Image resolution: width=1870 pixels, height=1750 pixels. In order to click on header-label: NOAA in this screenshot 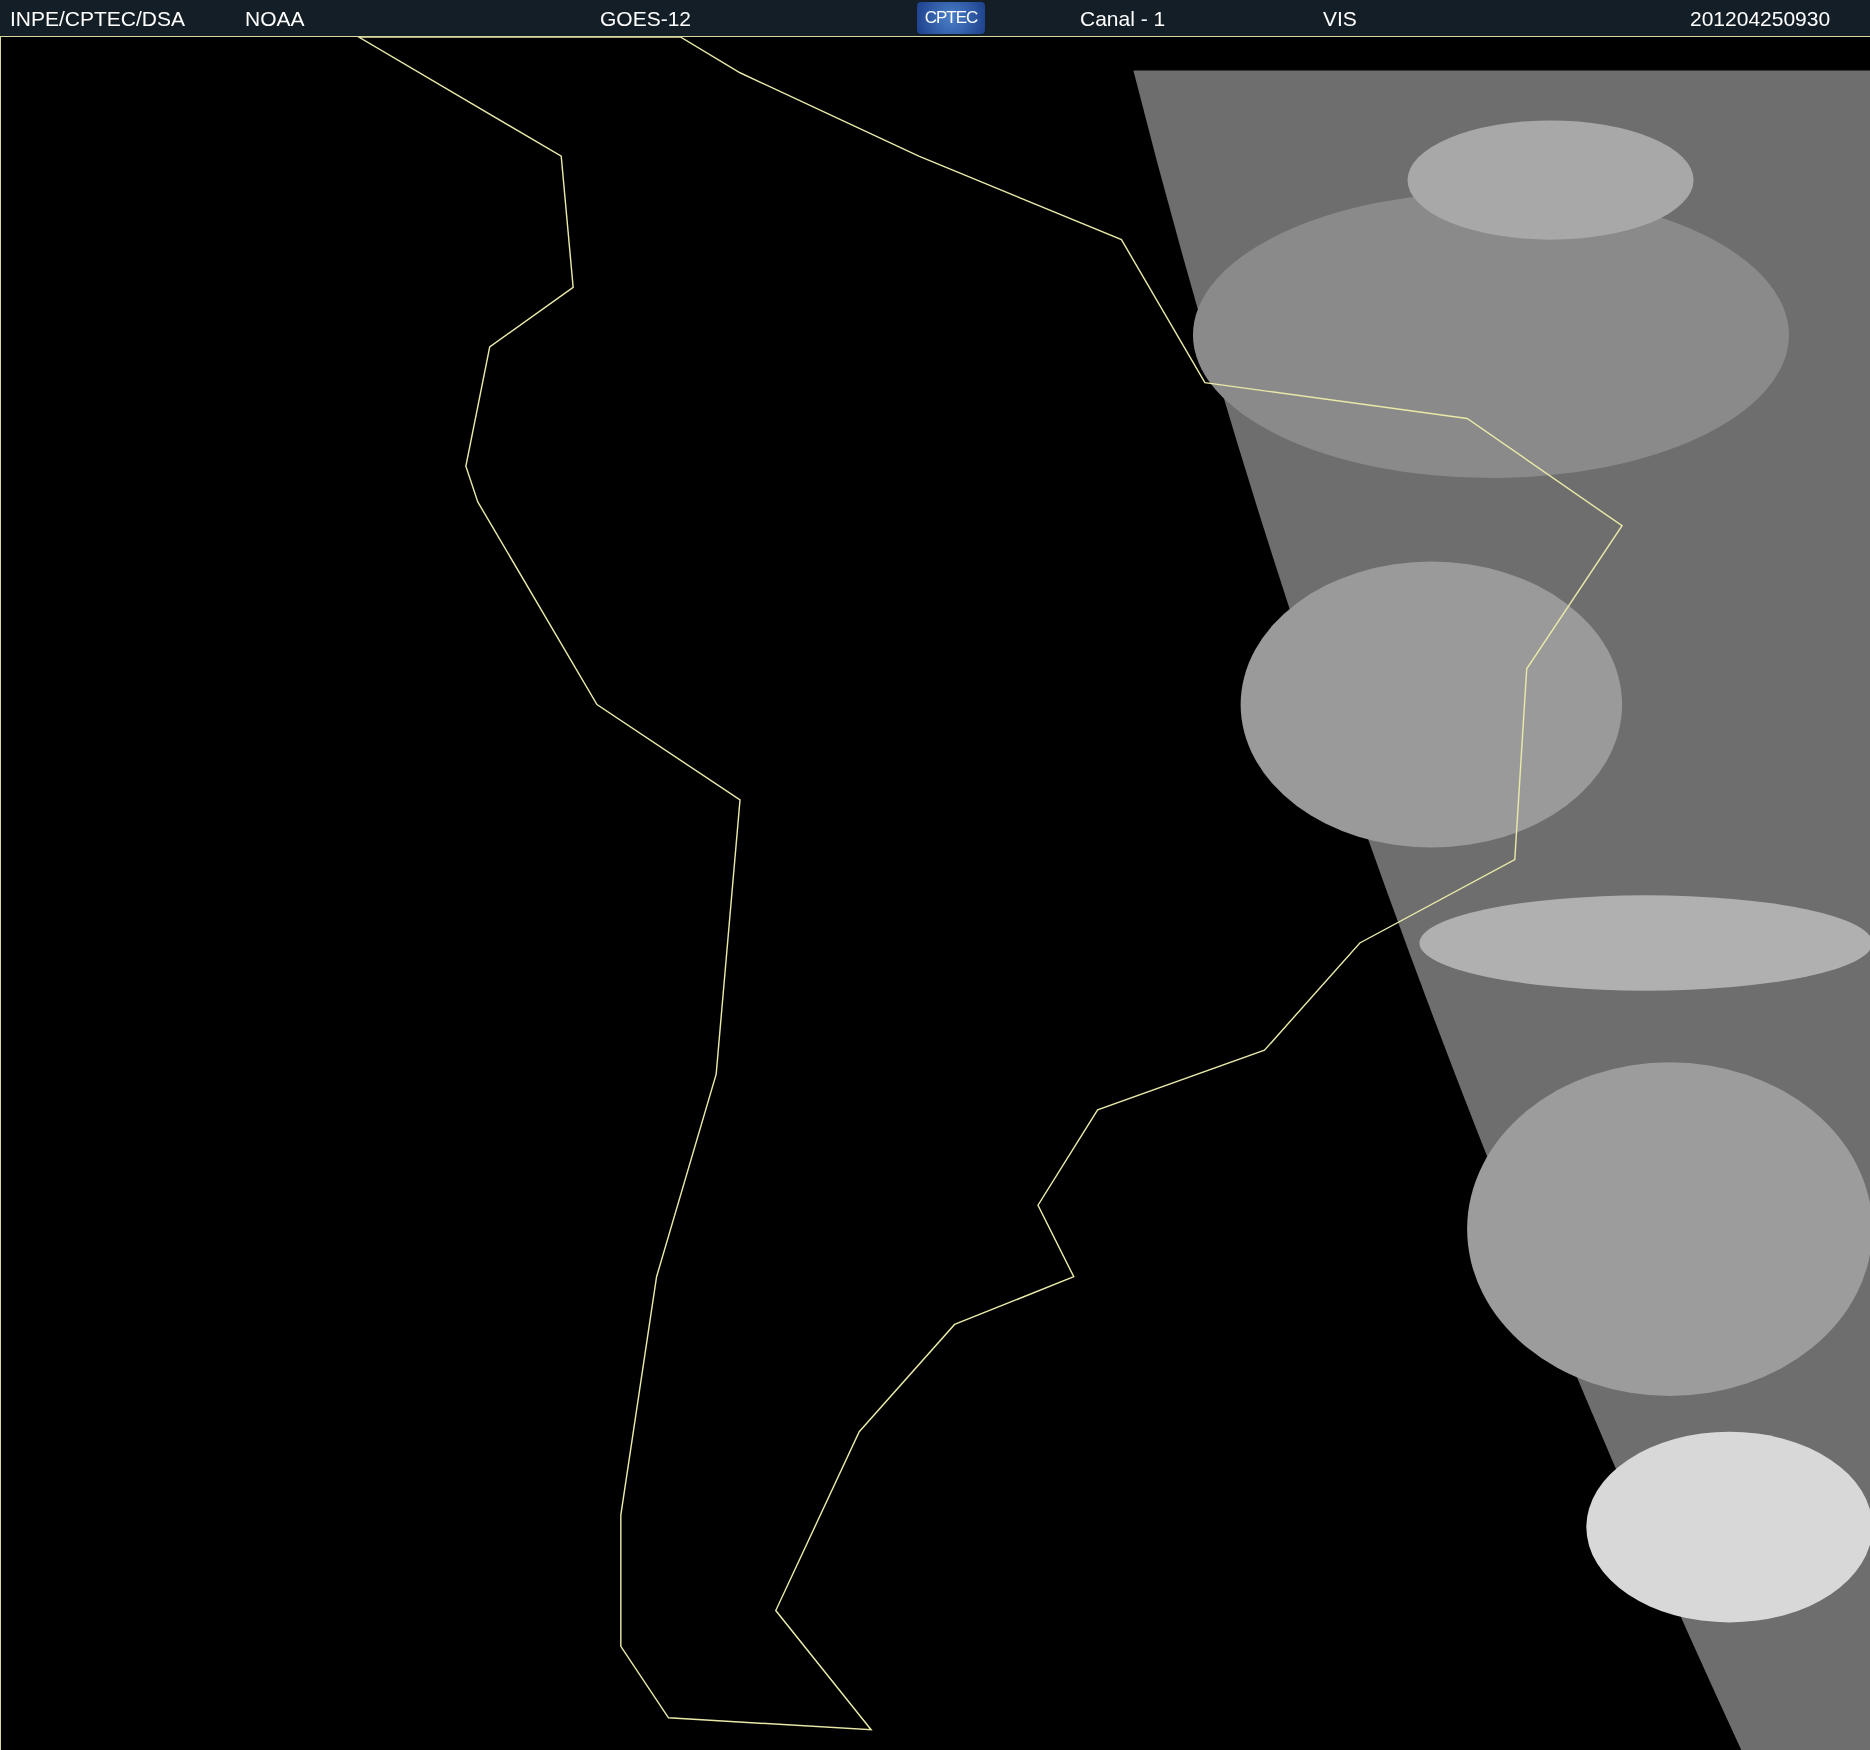, I will do `click(275, 19)`.